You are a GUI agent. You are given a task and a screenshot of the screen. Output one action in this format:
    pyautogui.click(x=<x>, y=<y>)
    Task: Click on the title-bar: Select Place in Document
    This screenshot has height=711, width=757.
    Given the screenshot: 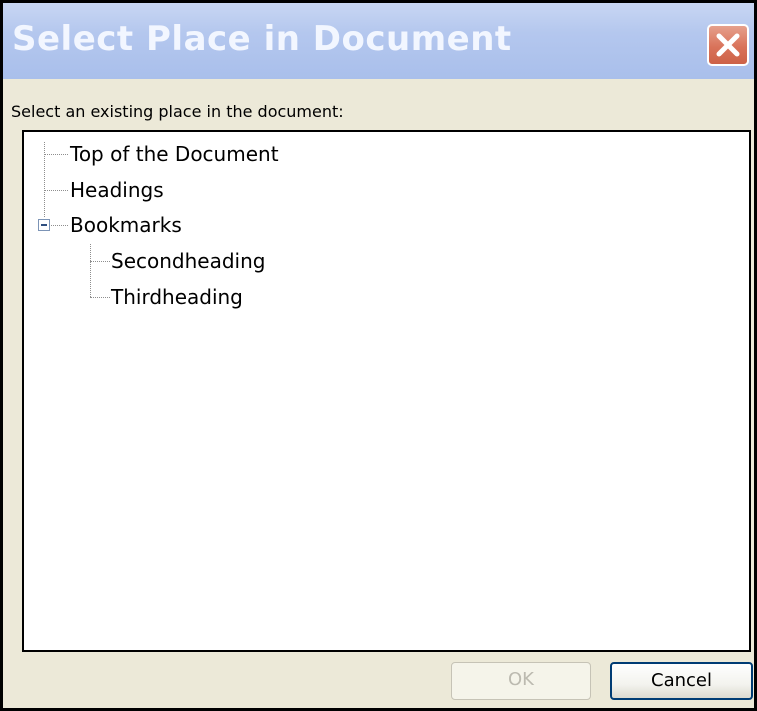 What is the action you would take?
    pyautogui.click(x=378, y=41)
    